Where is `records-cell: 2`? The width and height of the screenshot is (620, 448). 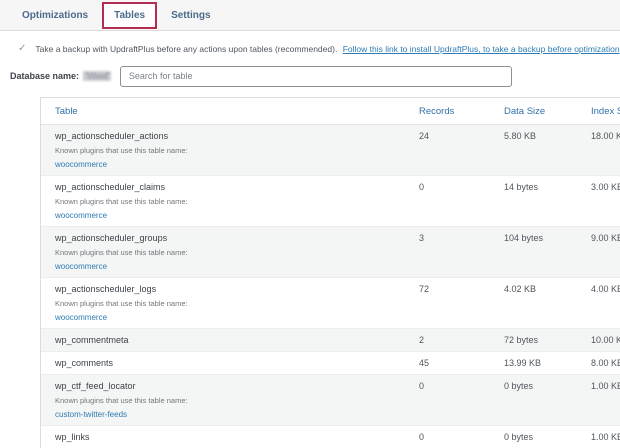 records-cell: 2 is located at coordinates (422, 340).